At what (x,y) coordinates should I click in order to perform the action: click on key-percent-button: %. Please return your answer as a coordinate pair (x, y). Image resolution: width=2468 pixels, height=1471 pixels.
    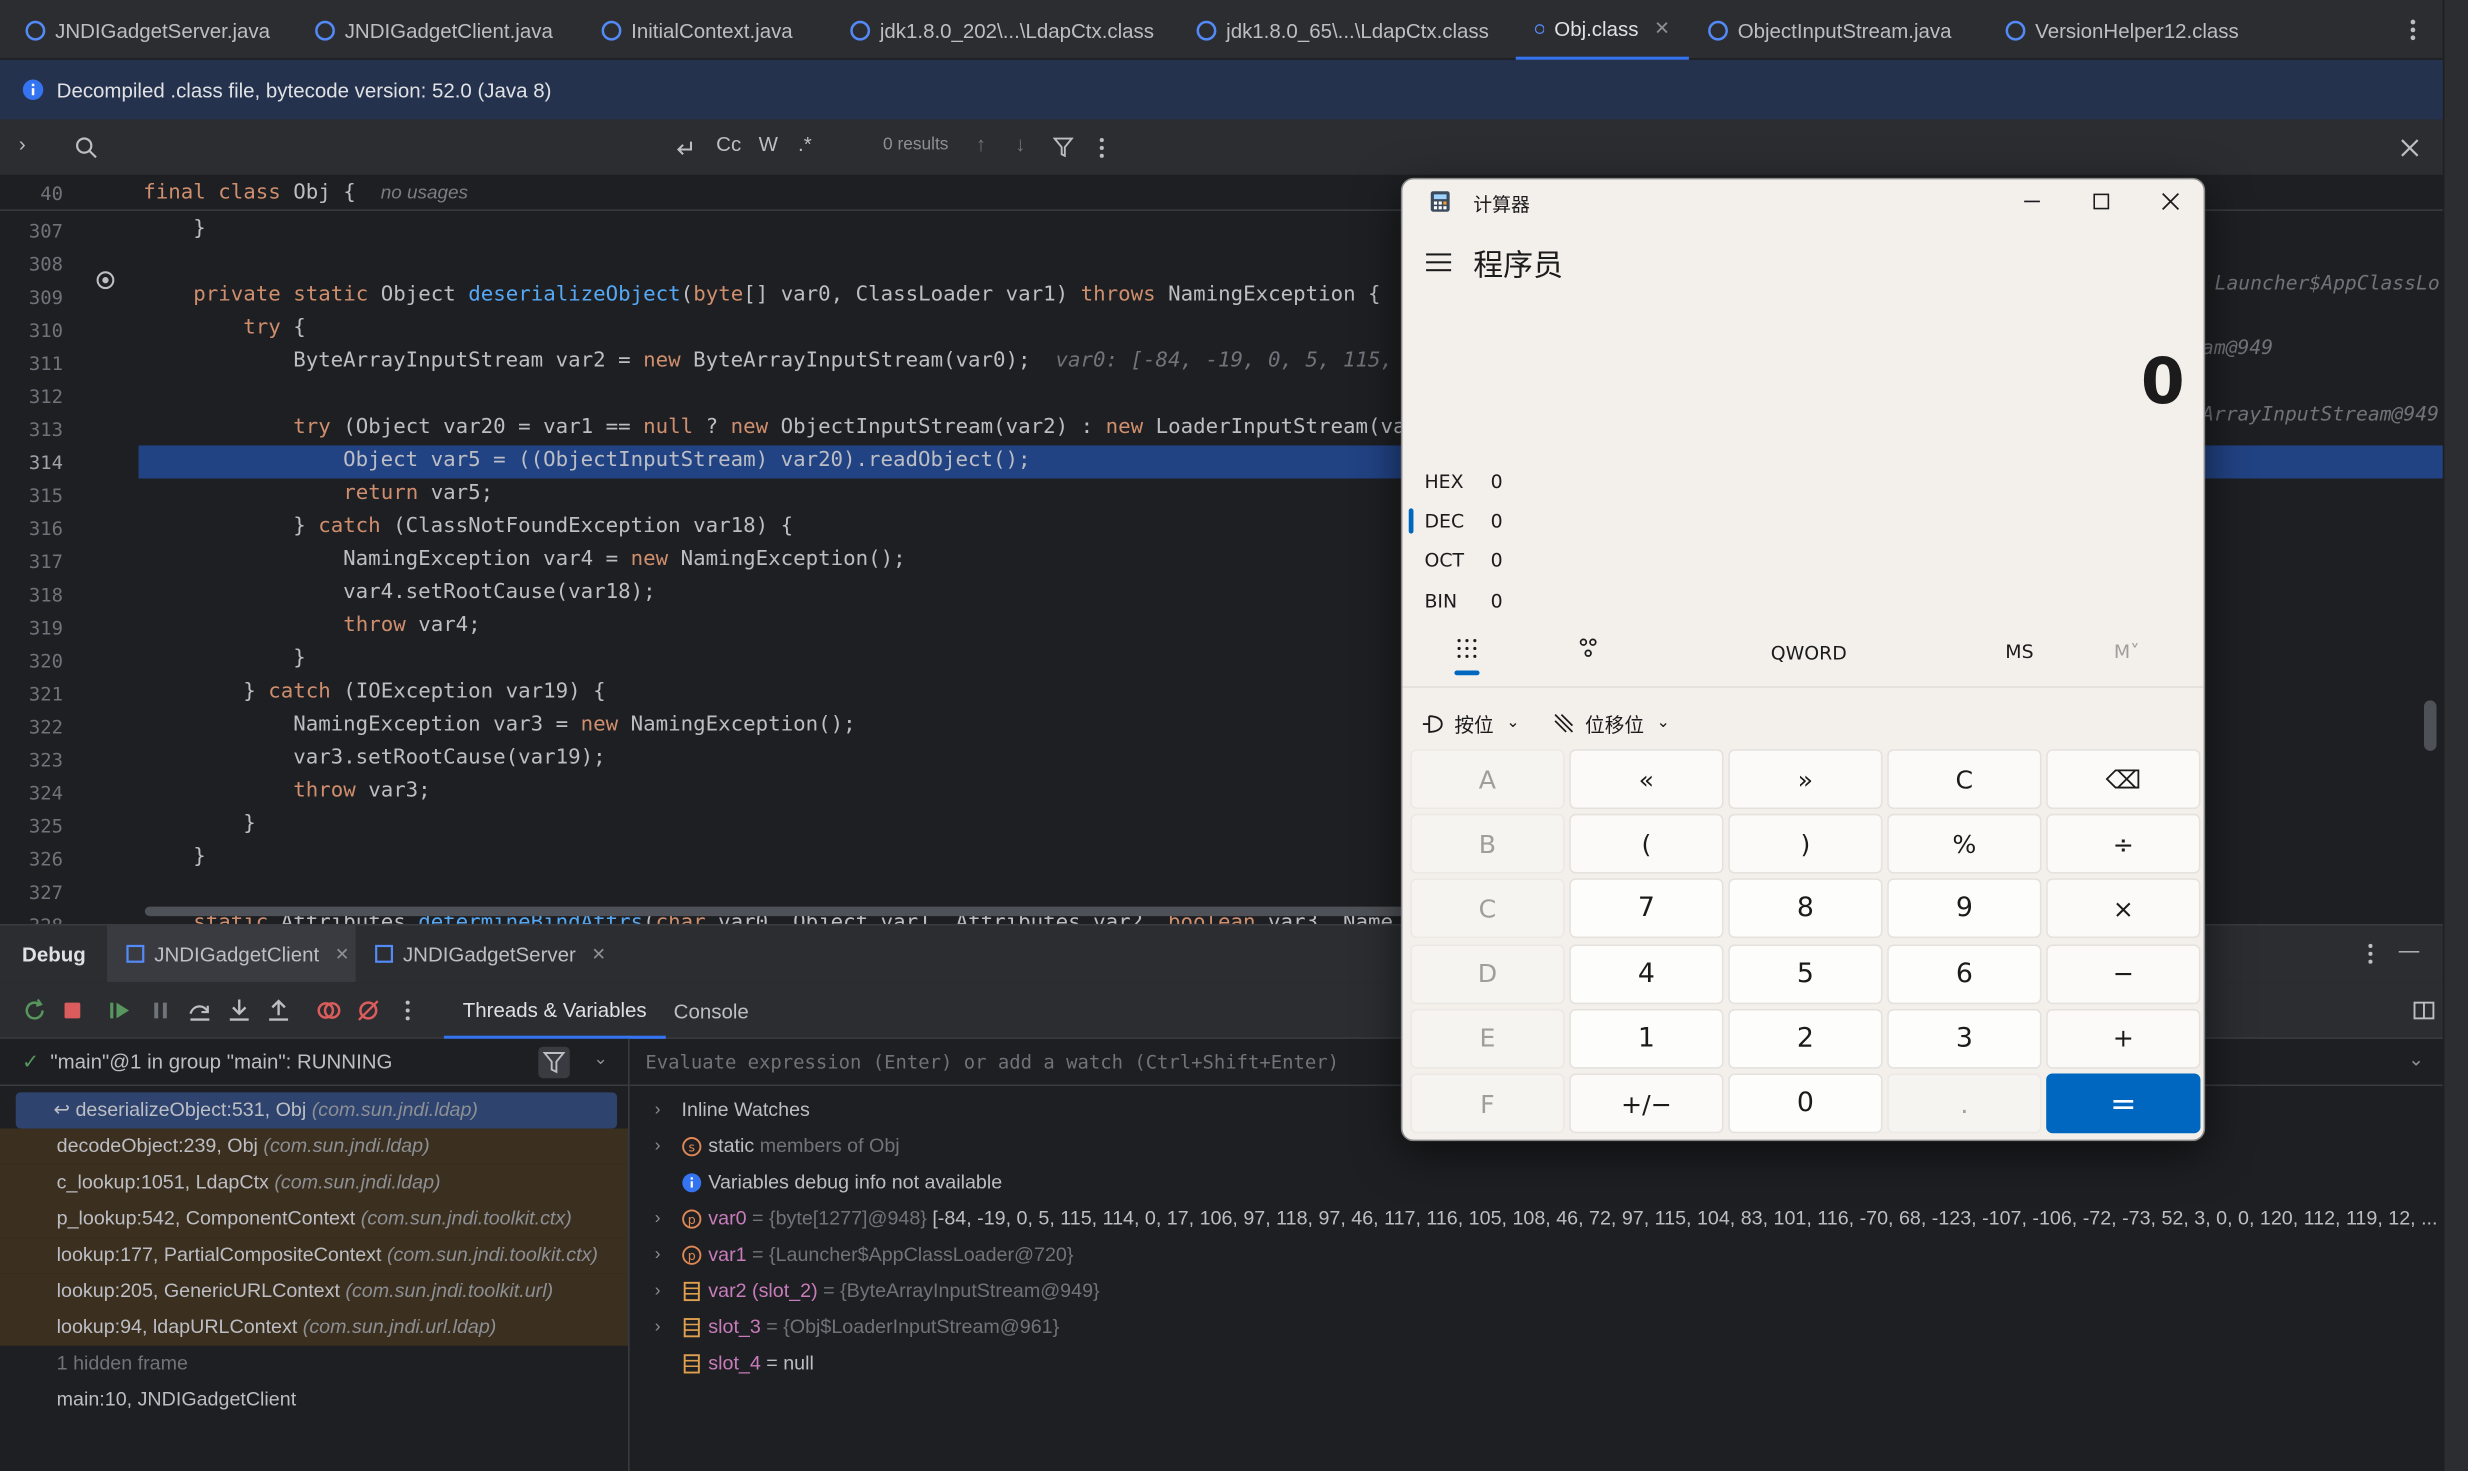
    Looking at the image, I should click on (1964, 844).